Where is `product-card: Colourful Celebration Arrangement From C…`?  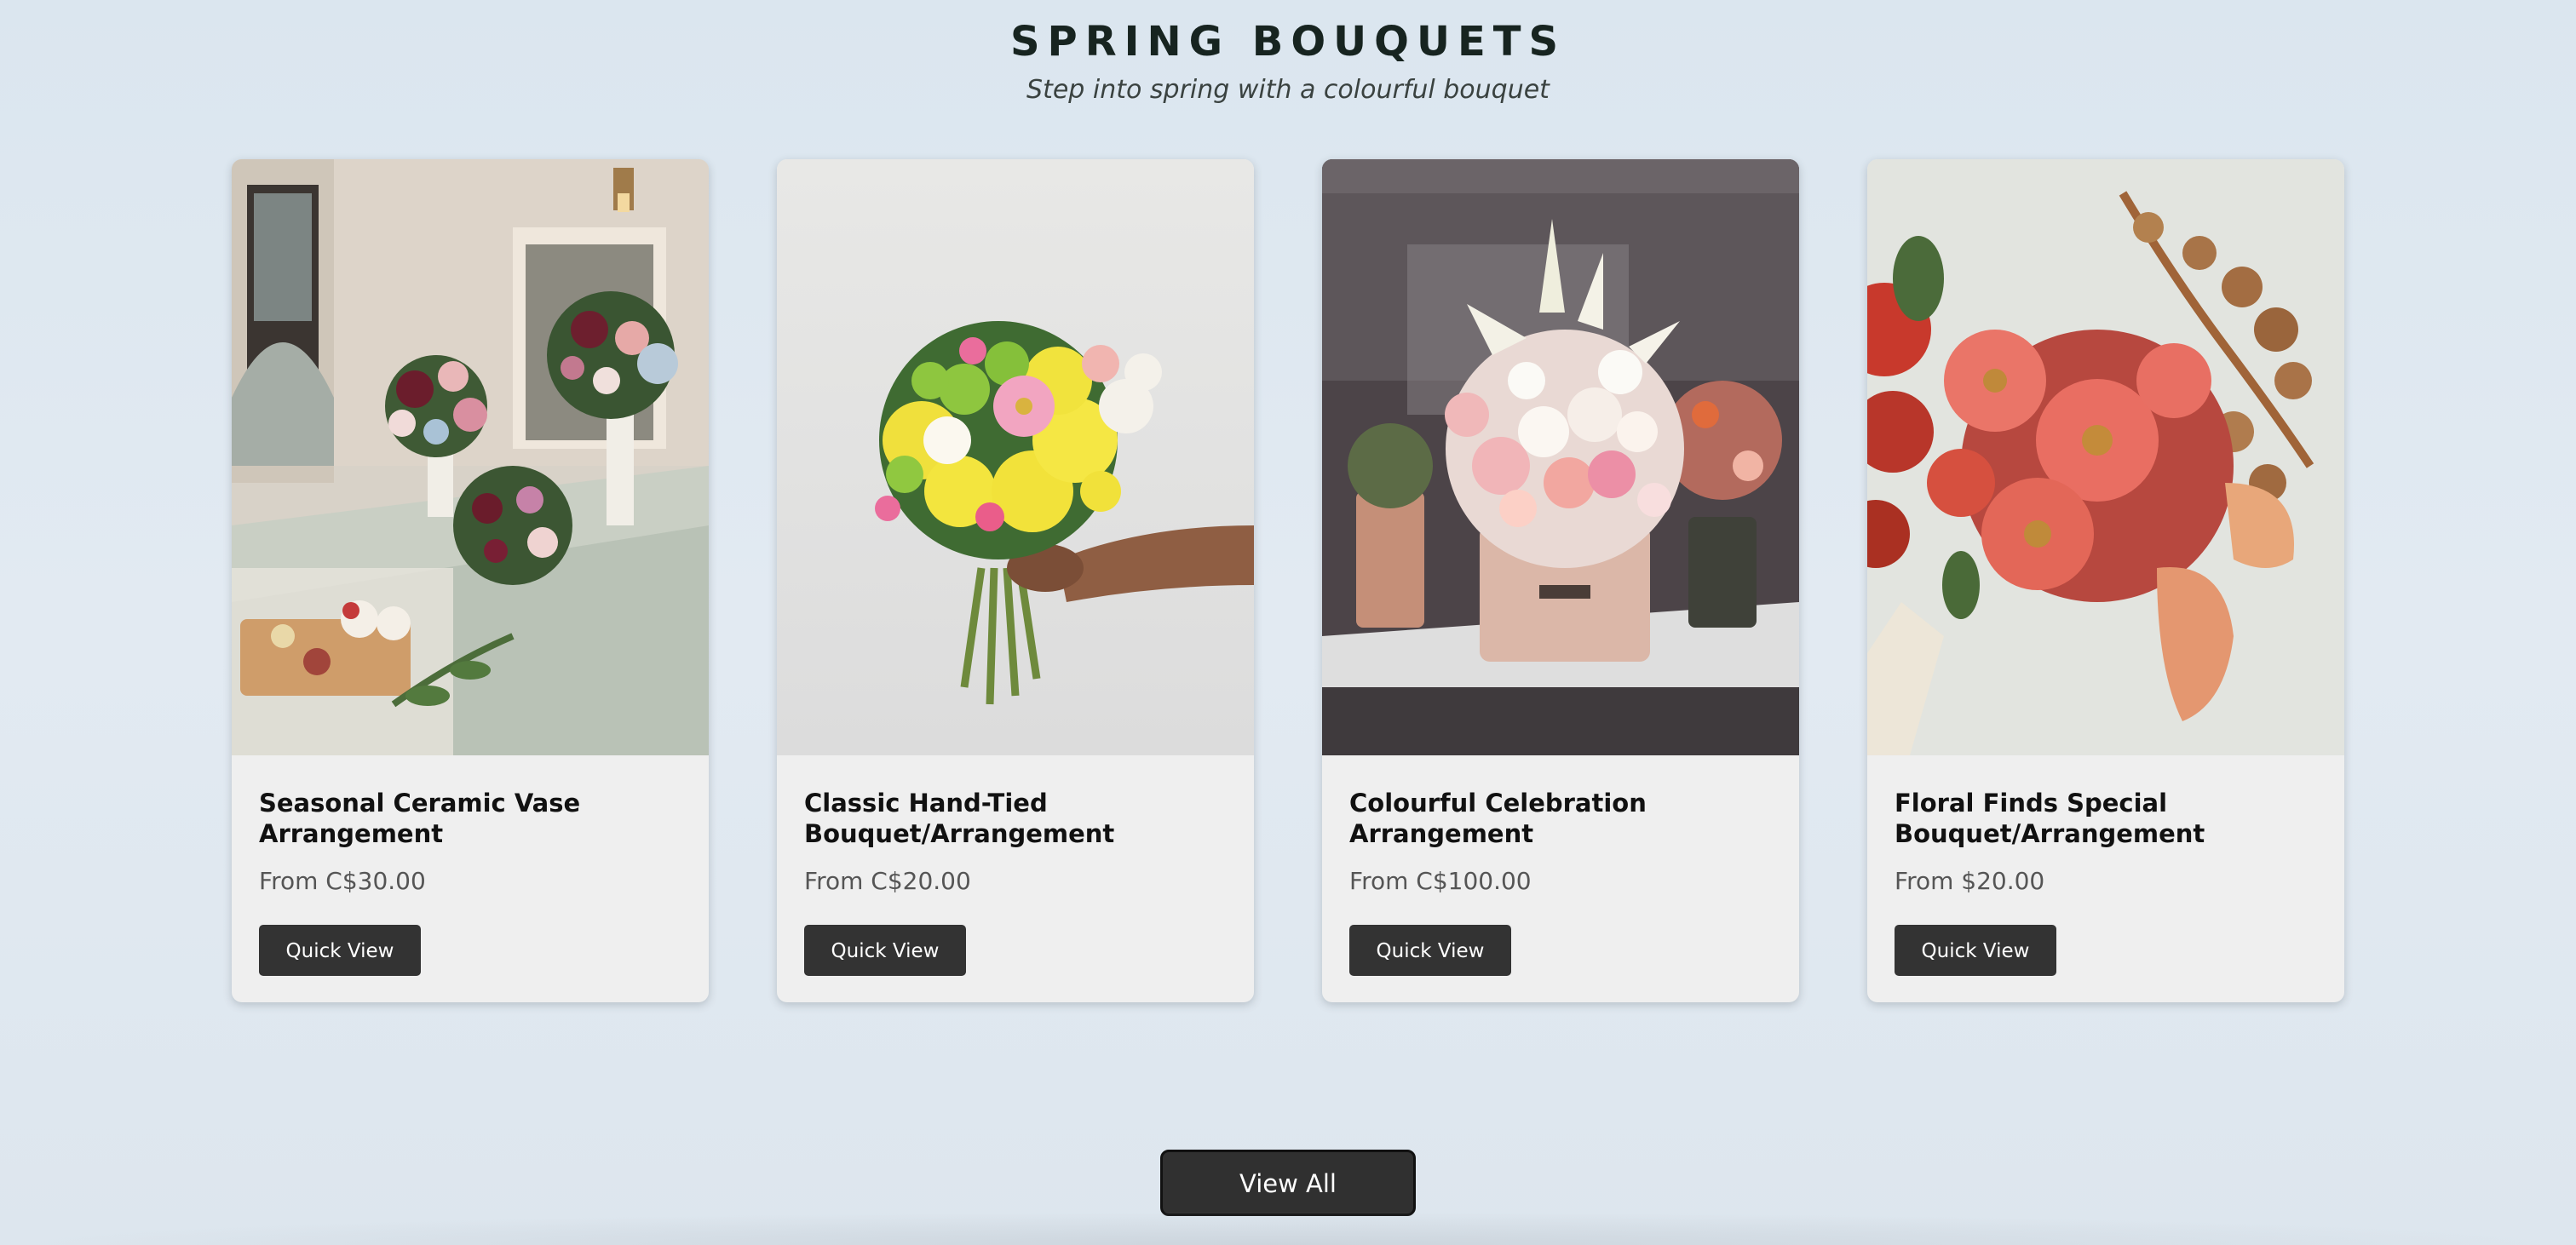
product-card: Colourful Celebration Arrangement From C… is located at coordinates (1561, 580).